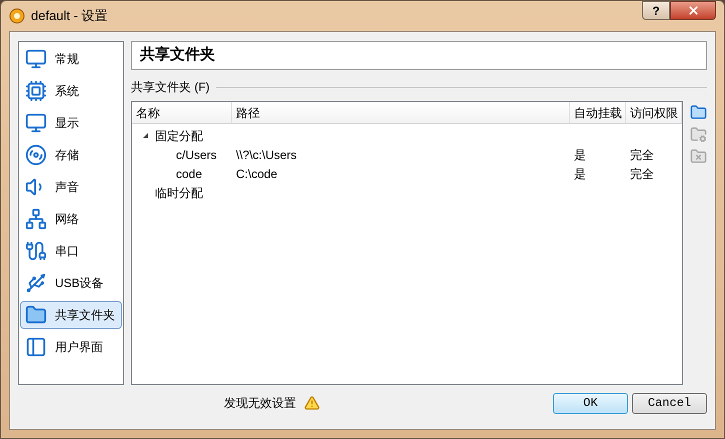  Describe the element at coordinates (179, 193) in the screenshot. I see `tree-group: 临时分配` at that location.